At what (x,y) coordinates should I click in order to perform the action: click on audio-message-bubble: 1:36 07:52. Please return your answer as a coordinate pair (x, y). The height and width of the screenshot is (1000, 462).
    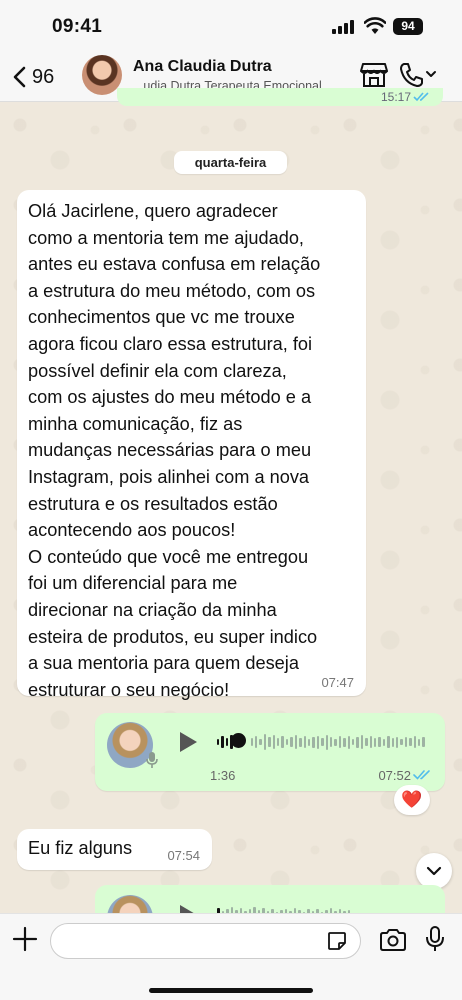
    Looking at the image, I should click on (270, 752).